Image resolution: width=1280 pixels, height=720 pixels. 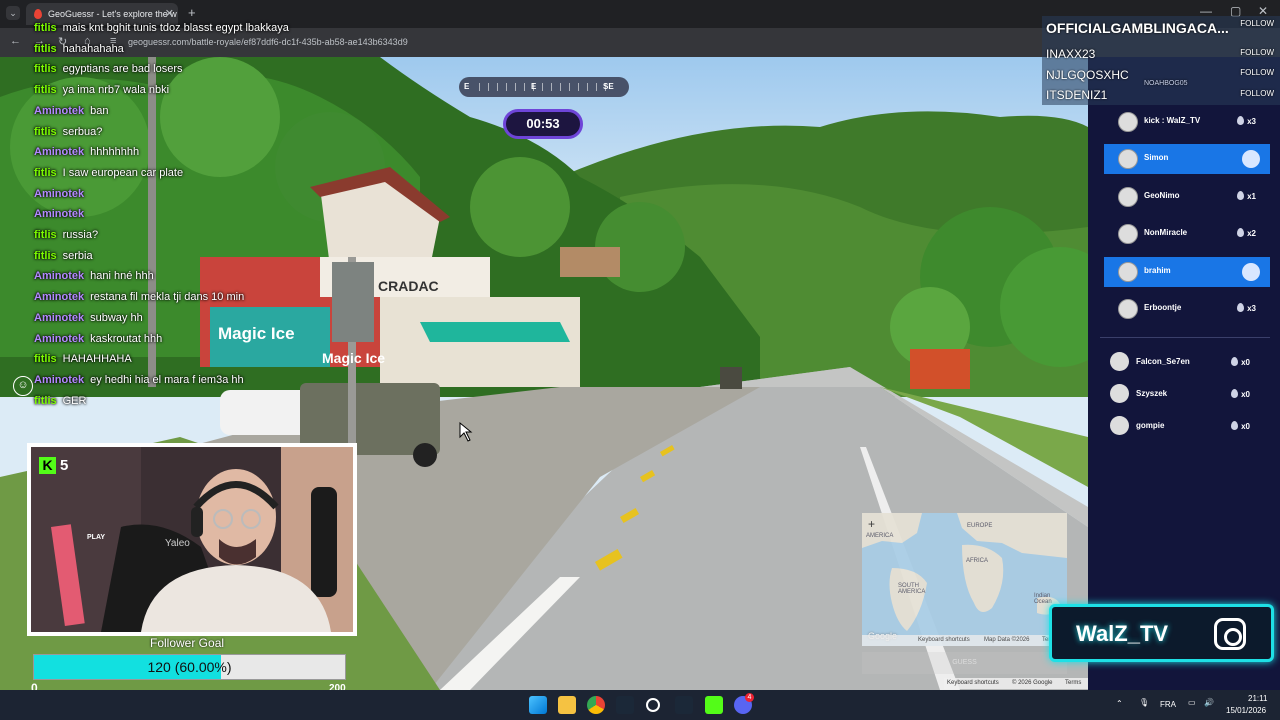 What do you see at coordinates (1156, 158) in the screenshot?
I see `player-name: Simon` at bounding box center [1156, 158].